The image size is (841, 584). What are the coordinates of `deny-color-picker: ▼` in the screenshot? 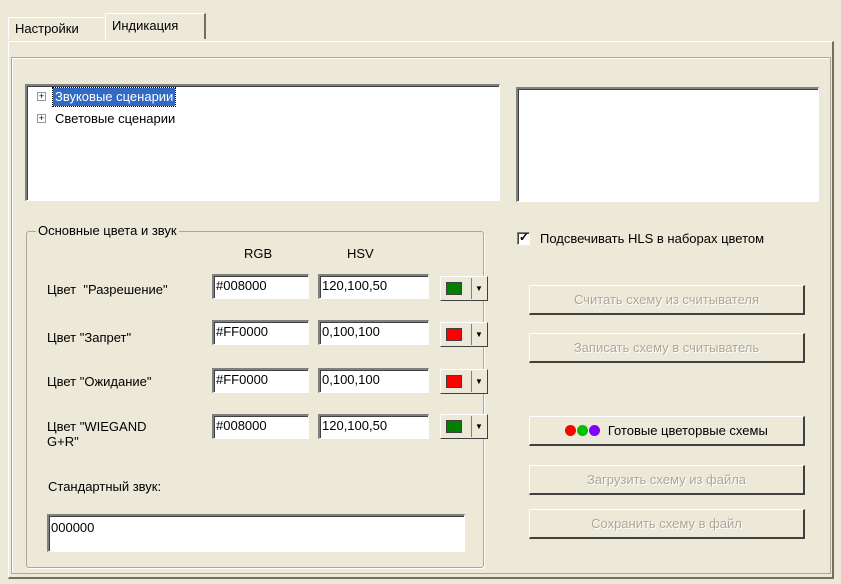 It's located at (464, 334).